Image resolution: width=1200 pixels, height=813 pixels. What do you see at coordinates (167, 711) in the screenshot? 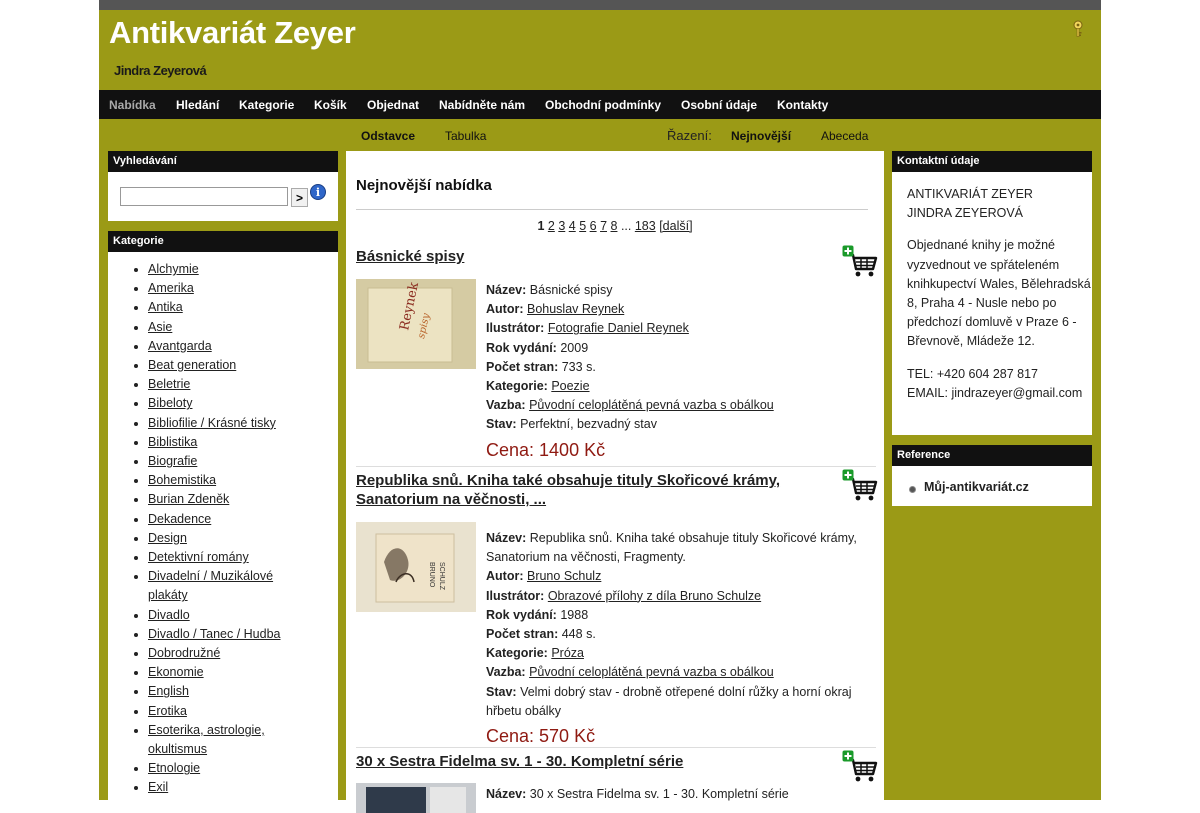
I see `category-link: Erotika` at bounding box center [167, 711].